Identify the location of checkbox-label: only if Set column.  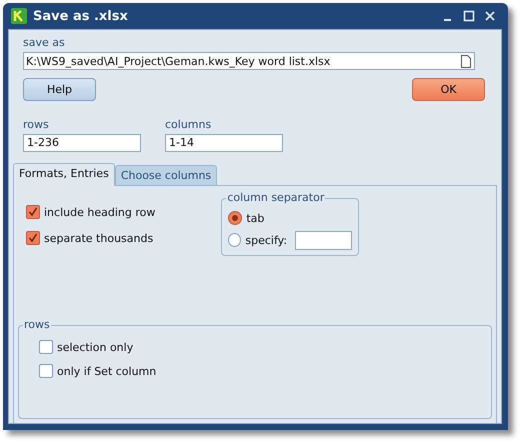
(106, 371).